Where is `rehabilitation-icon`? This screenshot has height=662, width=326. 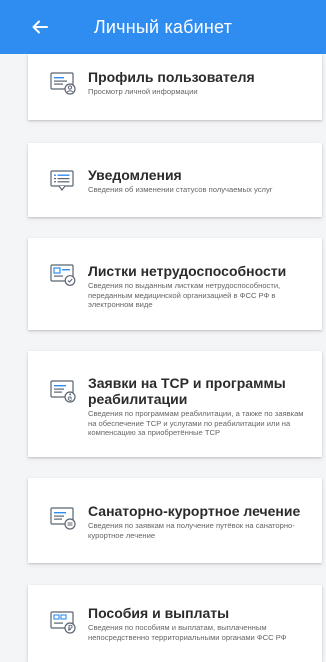
rehabilitation-icon is located at coordinates (63, 391).